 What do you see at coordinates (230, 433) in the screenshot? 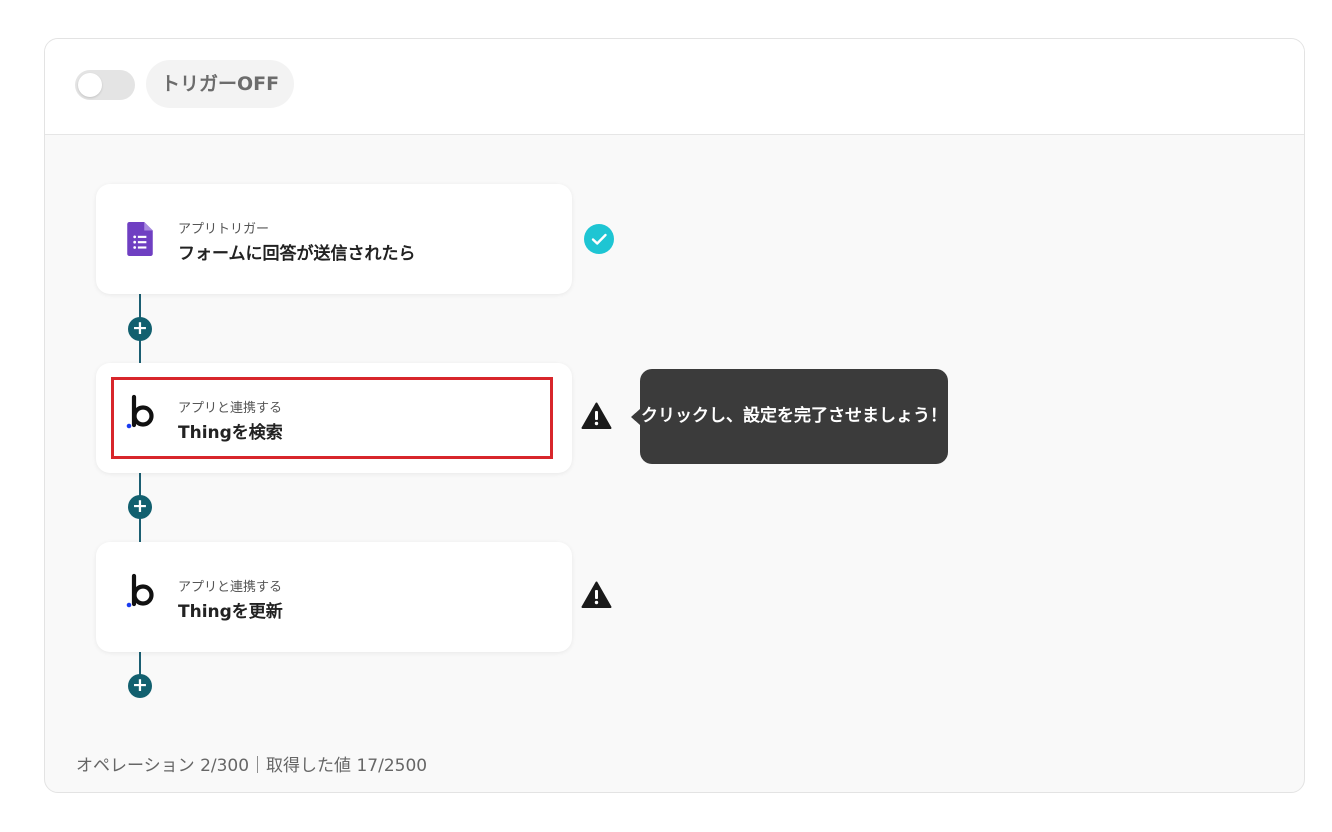
I see `step-title: Thingを検索` at bounding box center [230, 433].